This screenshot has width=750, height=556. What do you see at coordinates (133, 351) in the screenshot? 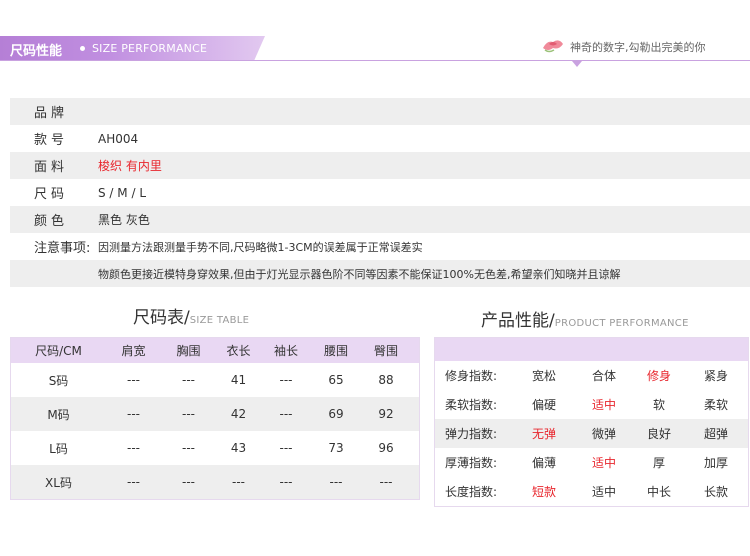
I see `header-cell: 肩宽` at bounding box center [133, 351].